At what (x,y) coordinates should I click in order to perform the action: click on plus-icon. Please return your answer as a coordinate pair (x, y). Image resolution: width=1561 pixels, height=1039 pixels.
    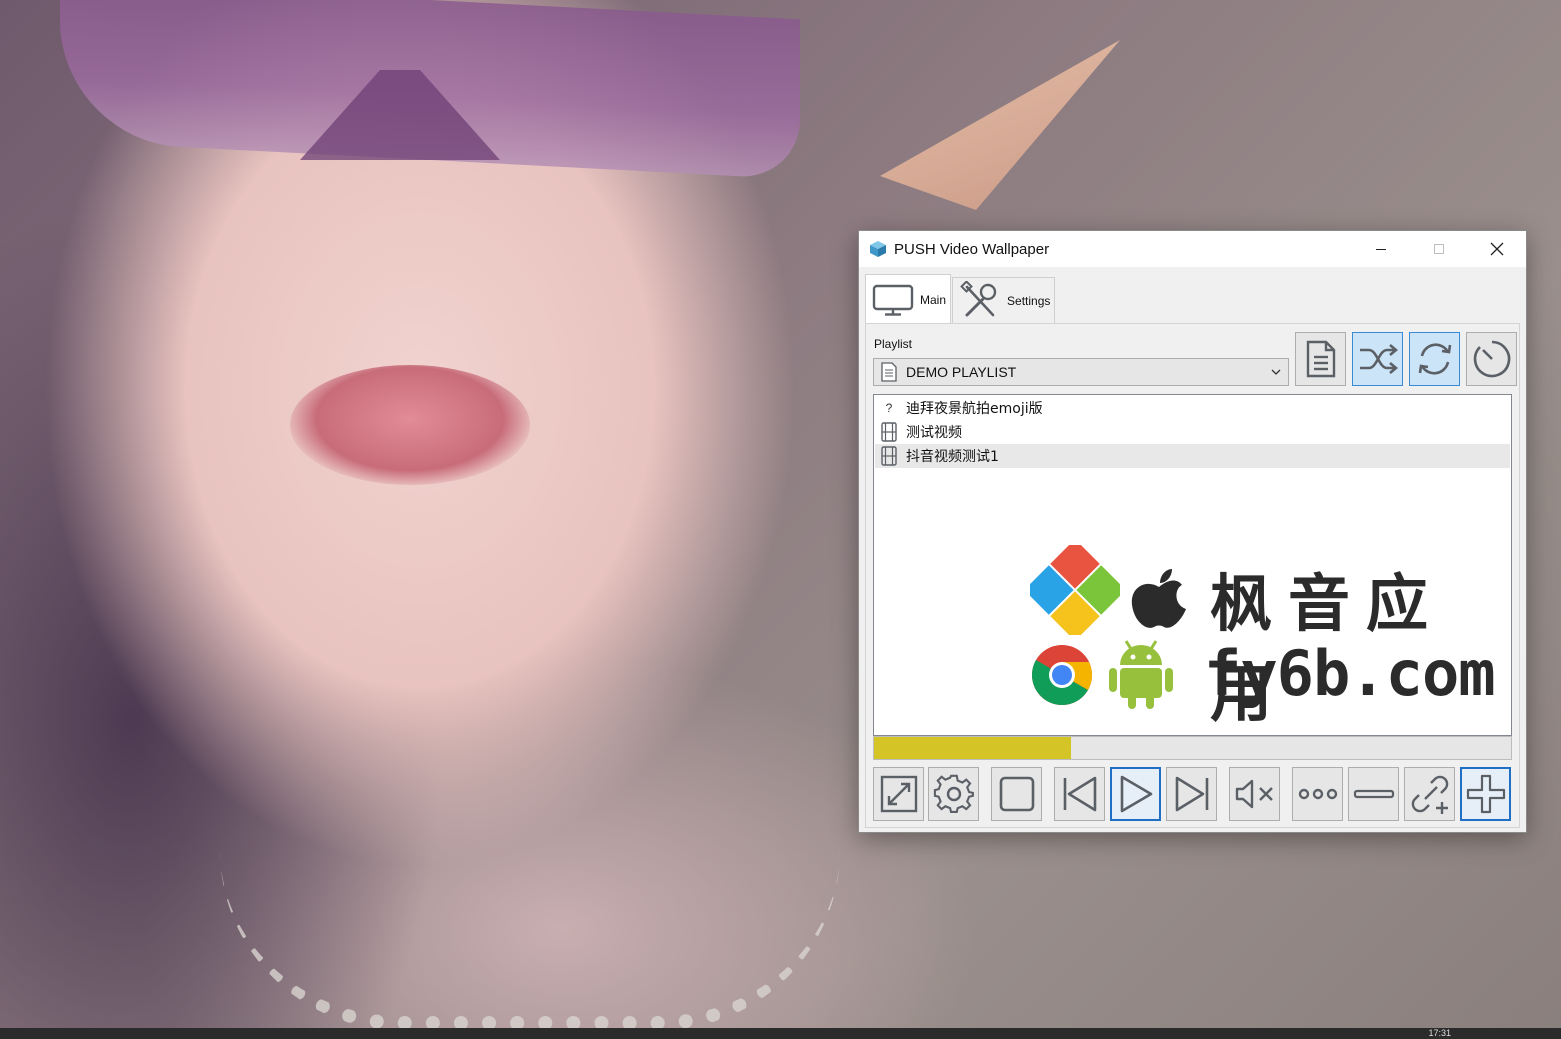
    Looking at the image, I should click on (1485, 794).